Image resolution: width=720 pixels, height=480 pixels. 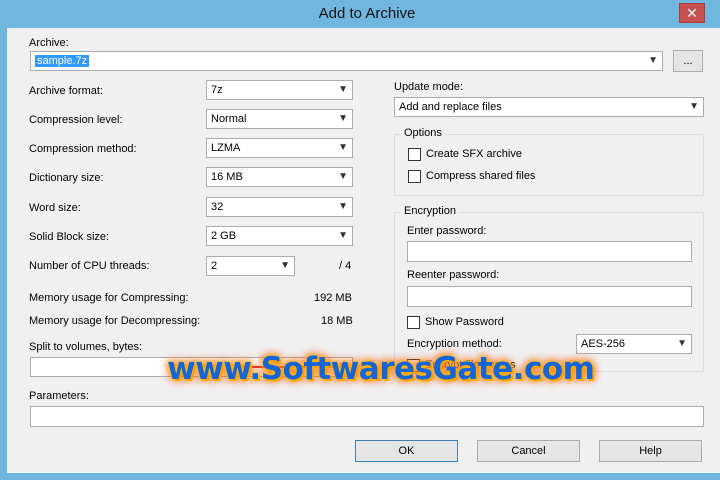 I want to click on archive-format-value: 7z, so click(x=217, y=90).